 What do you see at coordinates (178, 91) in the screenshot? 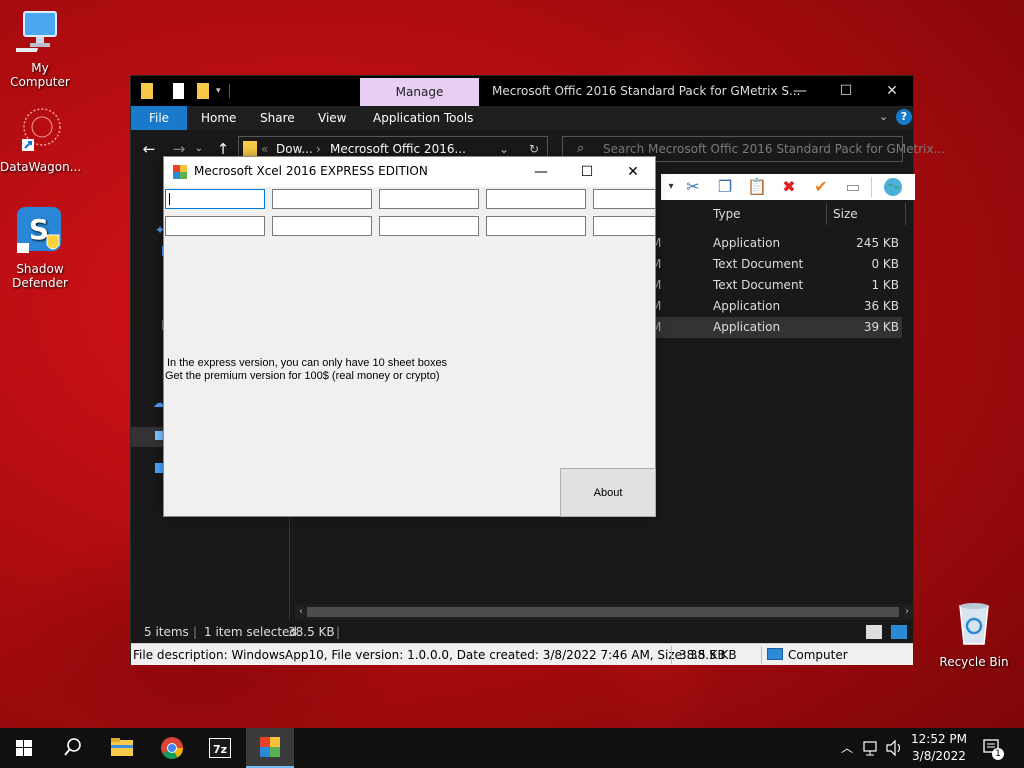
I see `properties-icon` at bounding box center [178, 91].